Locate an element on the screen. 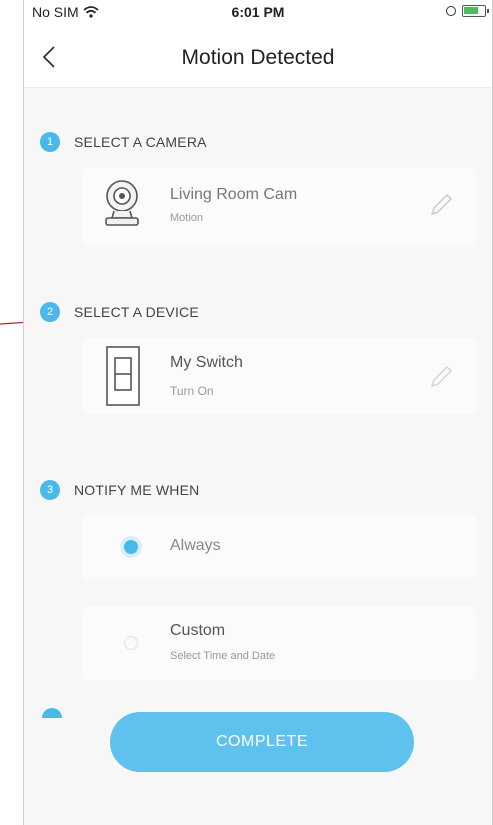 This screenshot has height=825, width=493. step-3-header: 3 NOTIFY ME WHEN is located at coordinates (119, 490).